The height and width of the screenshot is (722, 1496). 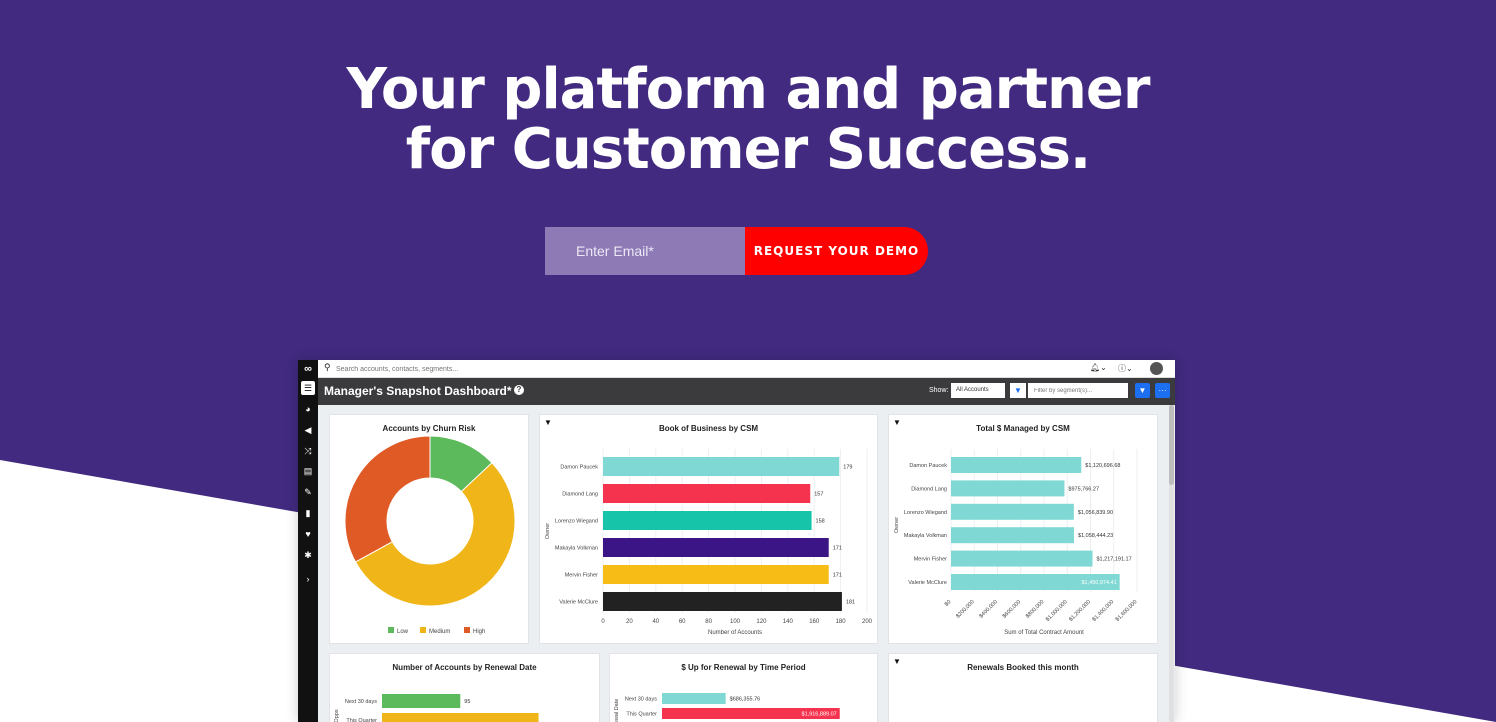 What do you see at coordinates (850, 603) in the screenshot?
I see `data-label: 181` at bounding box center [850, 603].